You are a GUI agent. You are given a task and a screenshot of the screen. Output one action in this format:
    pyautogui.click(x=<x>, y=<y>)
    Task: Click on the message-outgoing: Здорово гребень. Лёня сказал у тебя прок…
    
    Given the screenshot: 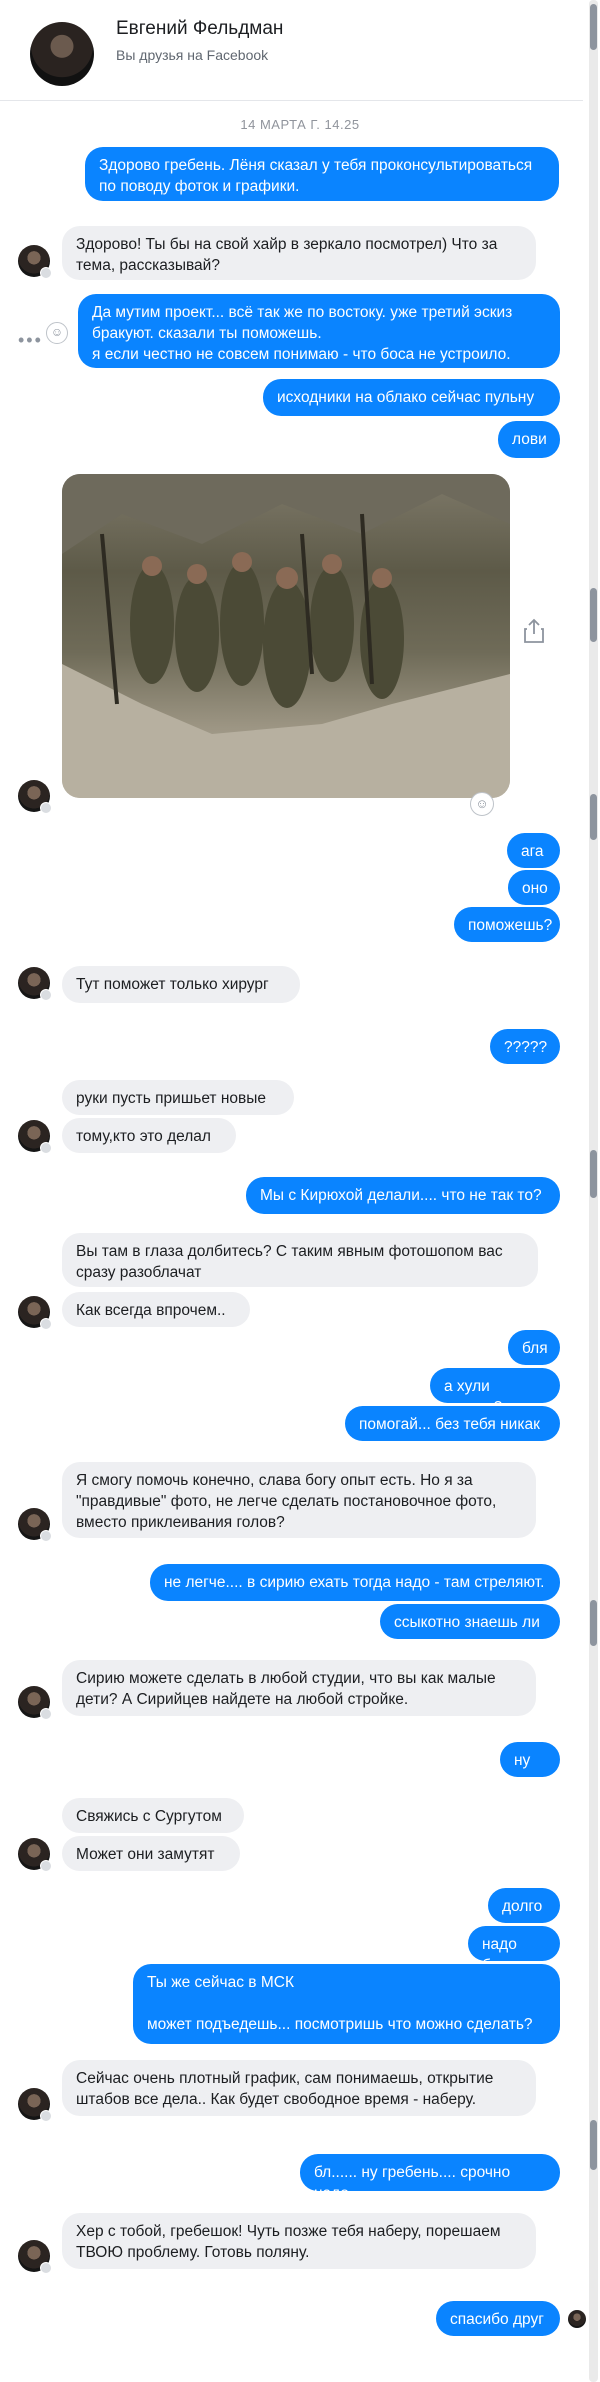 What is the action you would take?
    pyautogui.click(x=322, y=174)
    